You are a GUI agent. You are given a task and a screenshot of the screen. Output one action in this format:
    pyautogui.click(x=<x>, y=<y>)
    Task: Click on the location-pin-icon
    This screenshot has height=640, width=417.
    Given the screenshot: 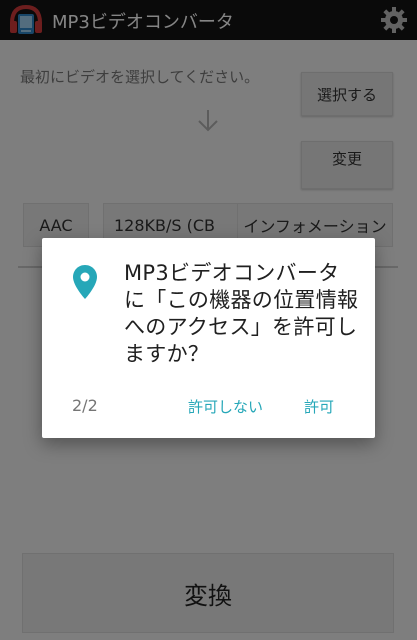 What is the action you would take?
    pyautogui.click(x=85, y=282)
    